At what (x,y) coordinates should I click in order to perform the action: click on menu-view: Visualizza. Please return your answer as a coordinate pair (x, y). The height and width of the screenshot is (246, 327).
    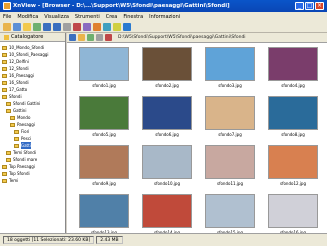
    Looking at the image, I should click on (56, 17).